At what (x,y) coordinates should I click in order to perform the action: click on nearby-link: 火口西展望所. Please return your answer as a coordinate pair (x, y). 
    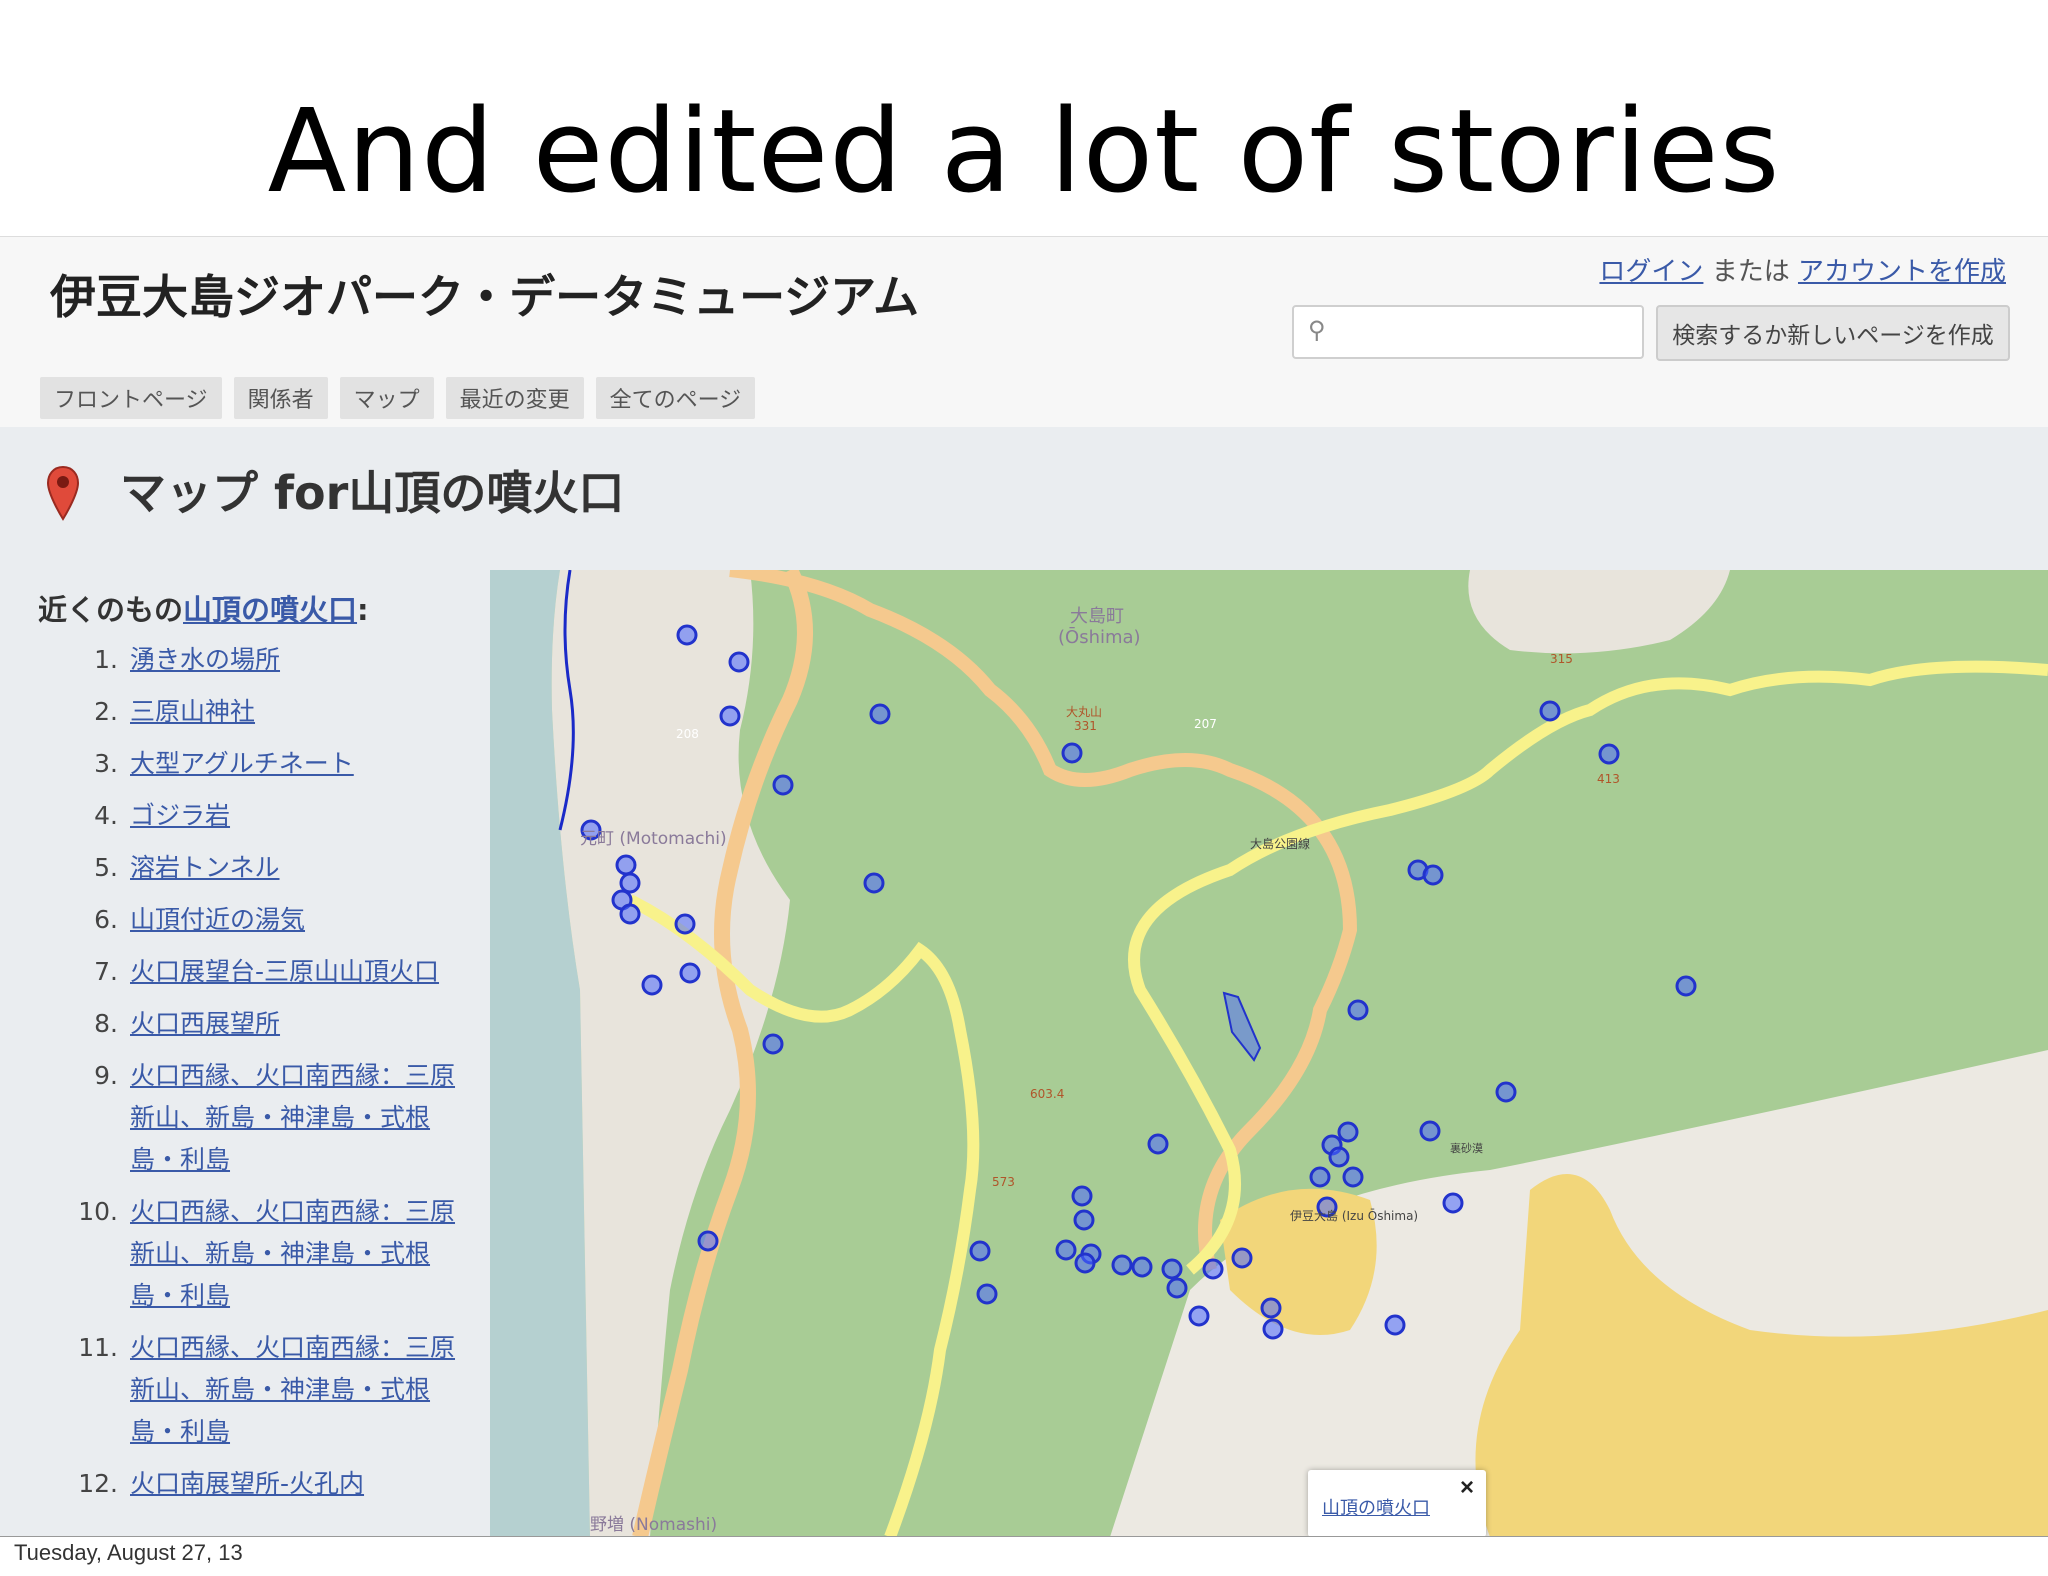
    Looking at the image, I should click on (205, 1024).